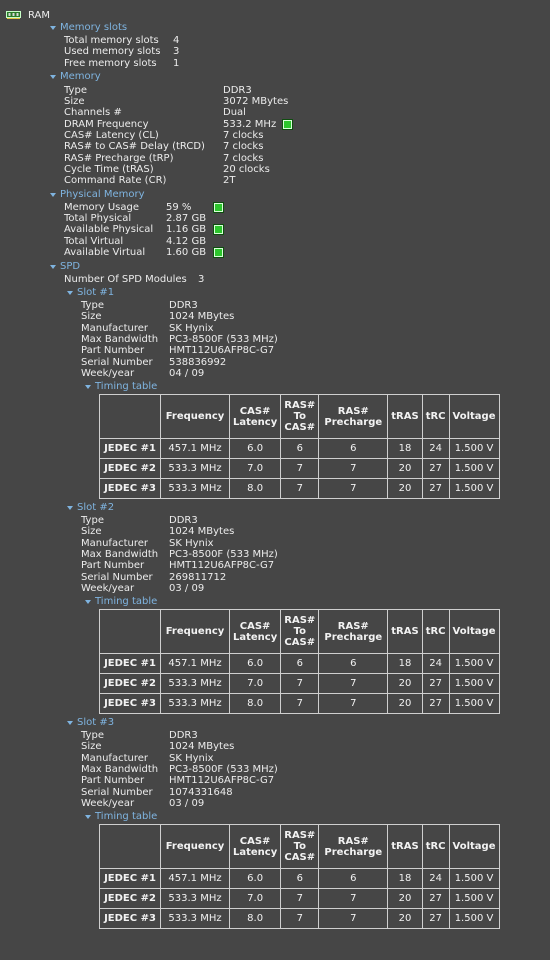  What do you see at coordinates (39, 15) in the screenshot?
I see `ram-root-label: RAM` at bounding box center [39, 15].